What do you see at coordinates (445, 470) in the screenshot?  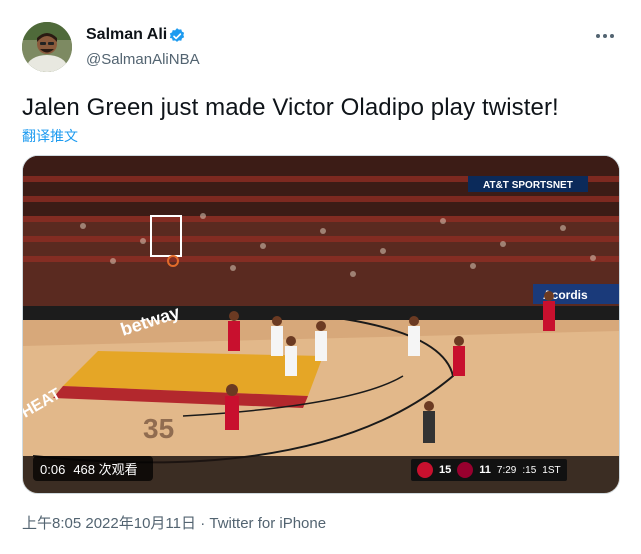 I see `home-score: 15` at bounding box center [445, 470].